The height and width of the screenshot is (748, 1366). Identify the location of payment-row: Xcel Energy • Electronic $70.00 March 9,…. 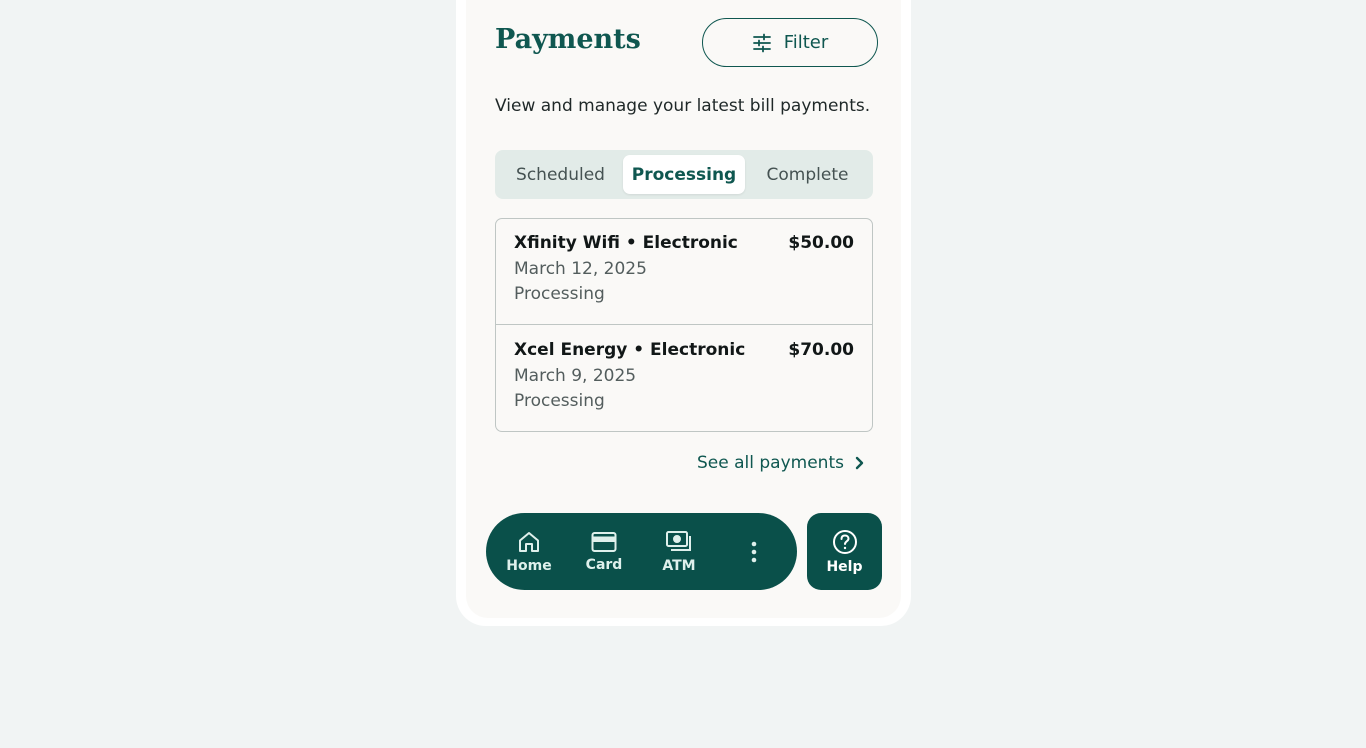
(684, 378).